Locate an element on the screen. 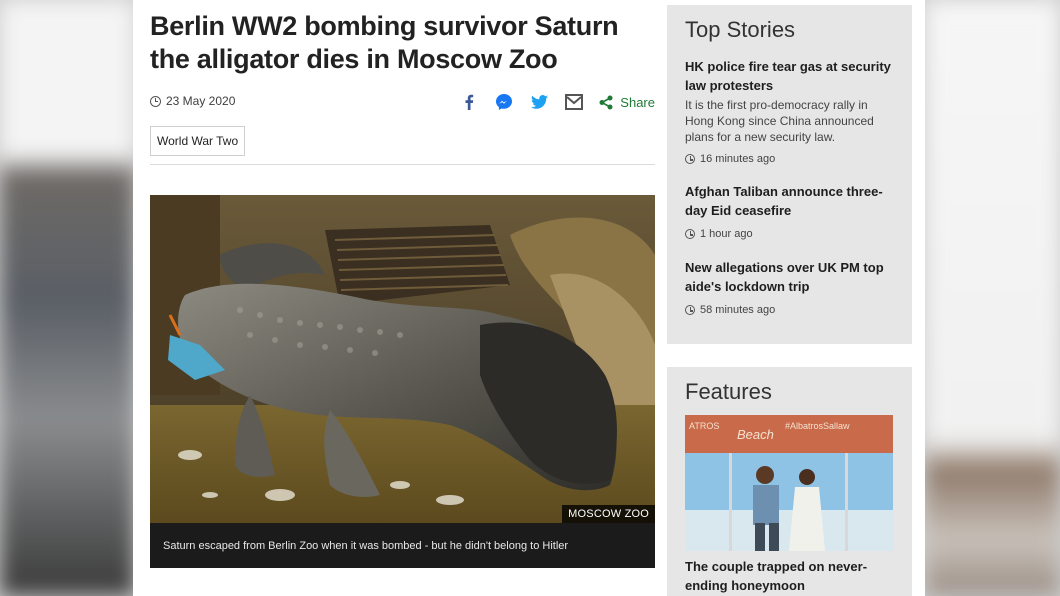  image-credit: MOSCOW ZOO is located at coordinates (608, 514).